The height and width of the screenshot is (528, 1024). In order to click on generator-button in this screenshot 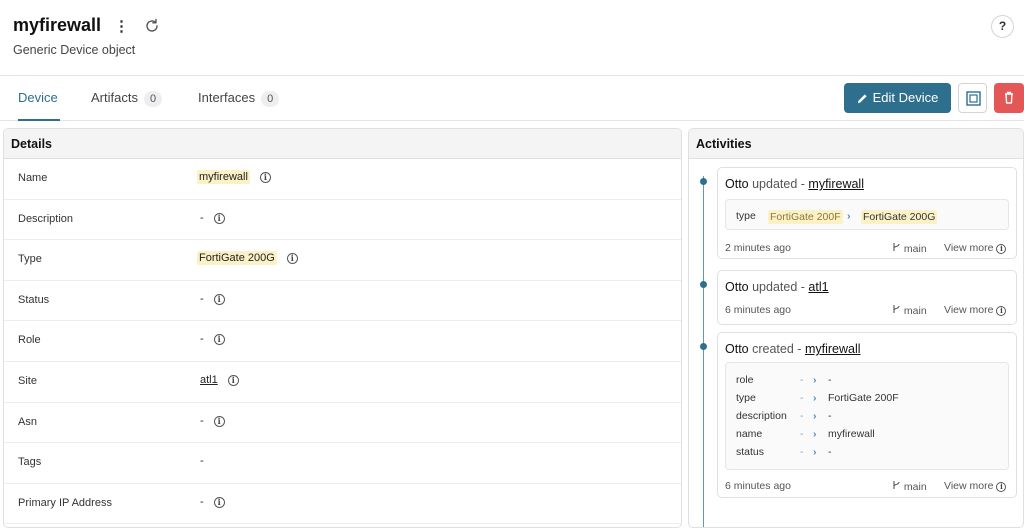, I will do `click(972, 98)`.